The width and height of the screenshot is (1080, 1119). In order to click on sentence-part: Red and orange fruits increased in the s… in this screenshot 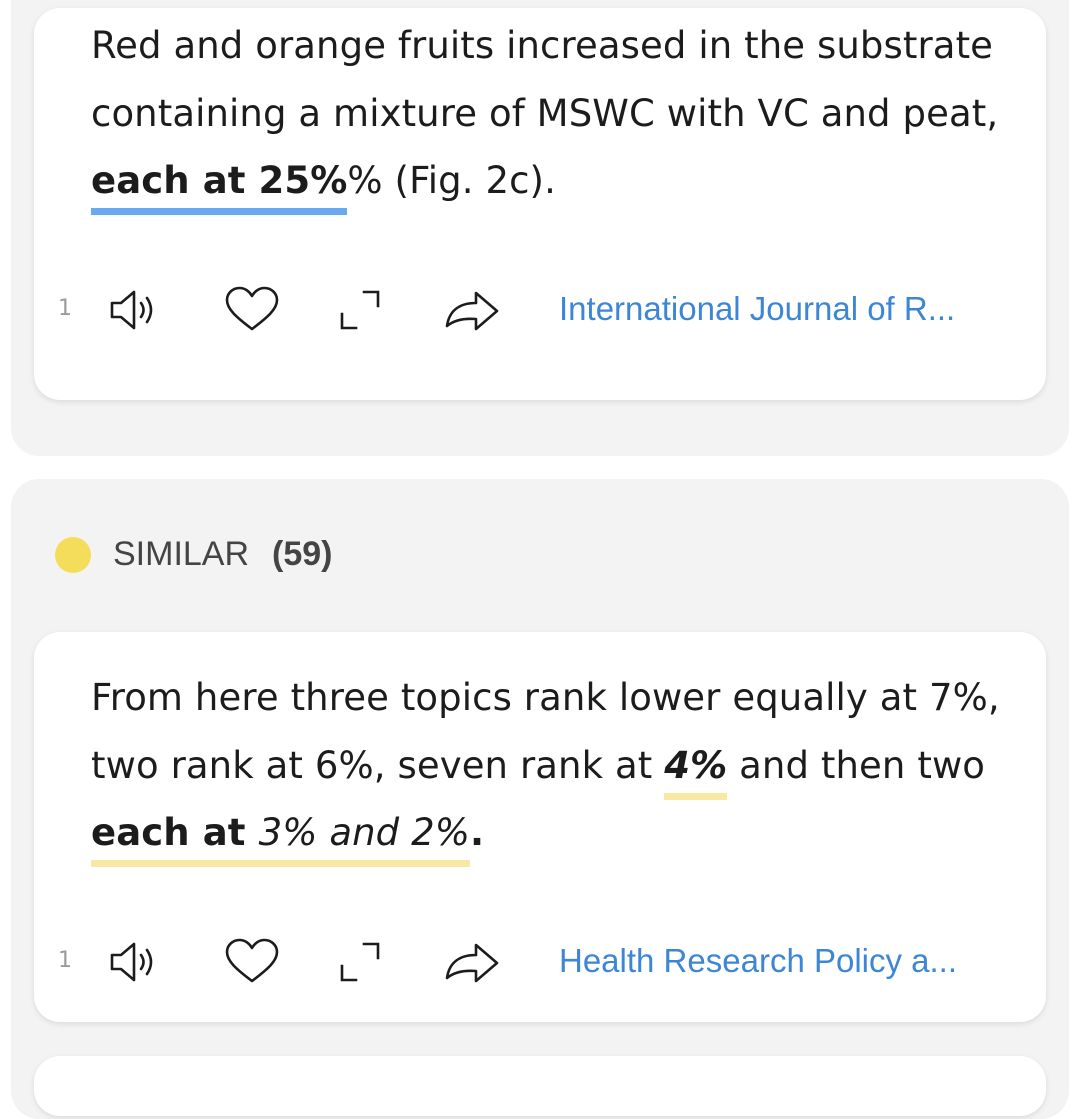, I will do `click(545, 79)`.